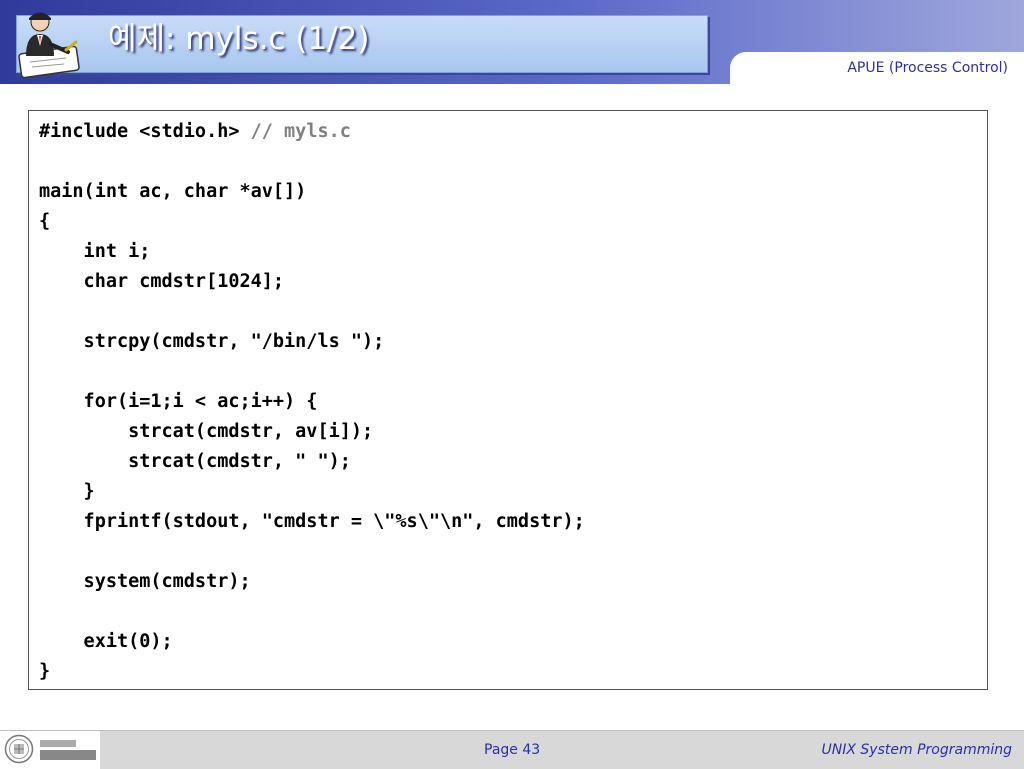 Image resolution: width=1024 pixels, height=769 pixels. What do you see at coordinates (508, 192) in the screenshot?
I see `code-line: main(int ac, char *av[])` at bounding box center [508, 192].